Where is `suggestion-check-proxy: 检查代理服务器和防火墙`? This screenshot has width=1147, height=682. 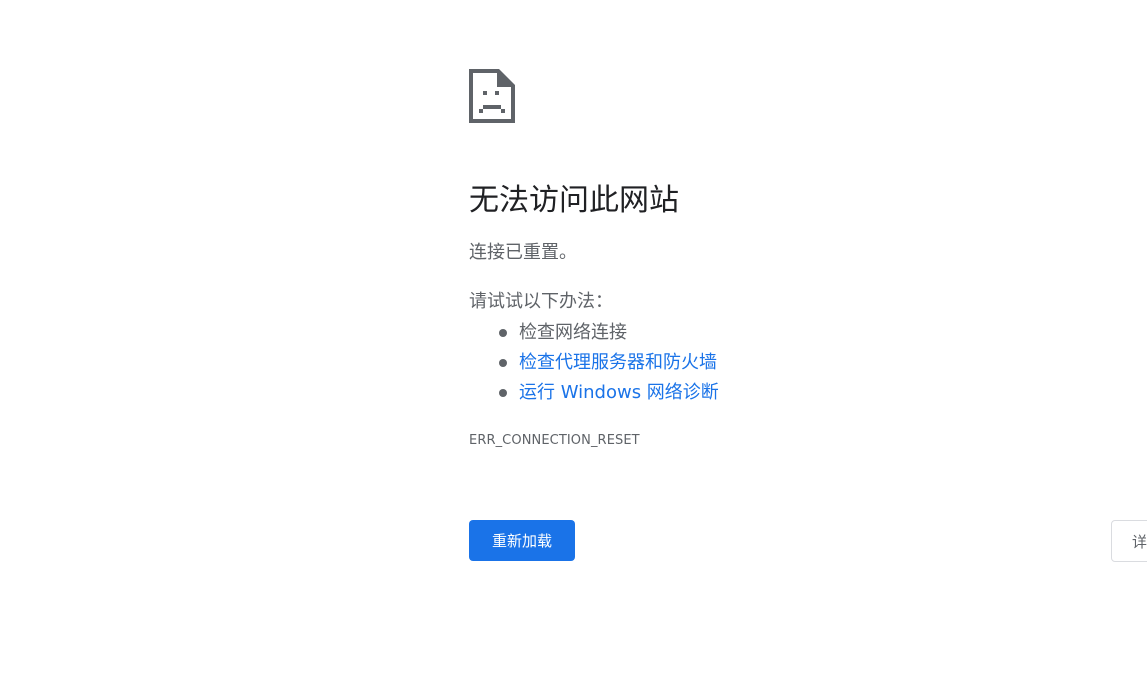
suggestion-check-proxy: 检查代理服务器和防火墙 is located at coordinates (594, 363).